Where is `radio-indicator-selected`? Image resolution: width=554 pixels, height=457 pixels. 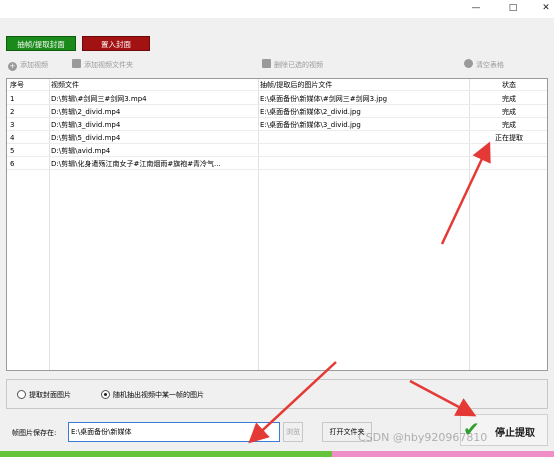 radio-indicator-selected is located at coordinates (105, 394).